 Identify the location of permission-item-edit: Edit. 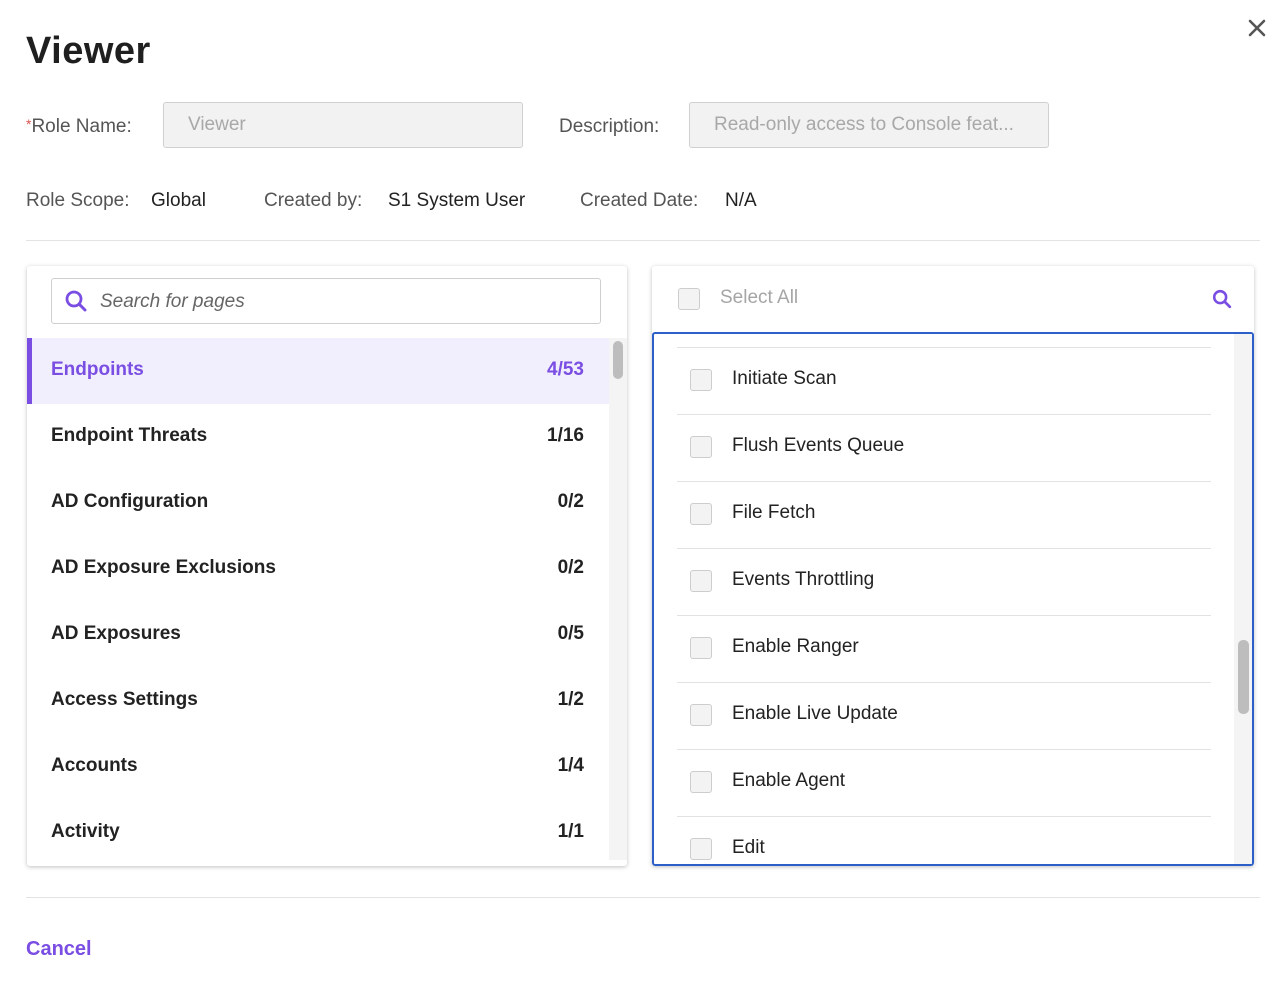
(944, 840).